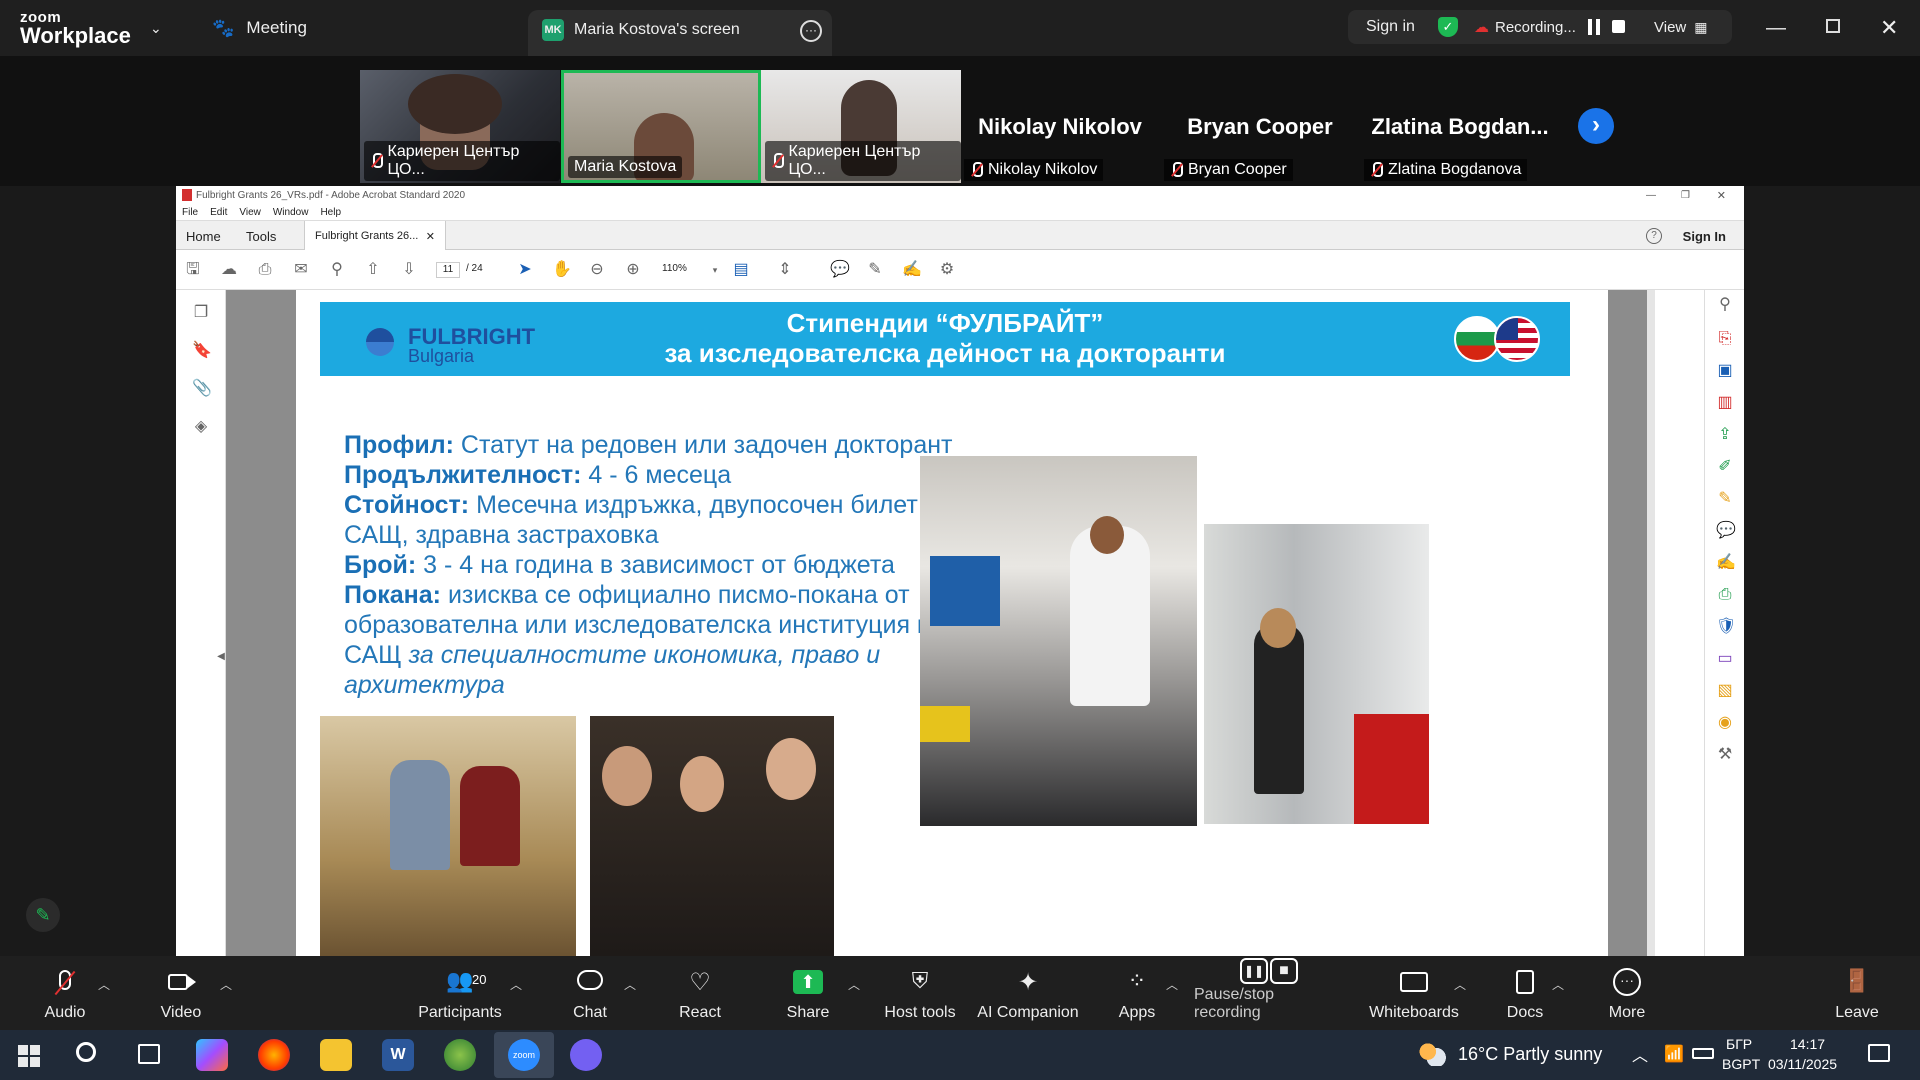 Image resolution: width=1920 pixels, height=1080 pixels. Describe the element at coordinates (1460, 984) in the screenshot. I see `whiteboards-caret-icon: ︿` at that location.